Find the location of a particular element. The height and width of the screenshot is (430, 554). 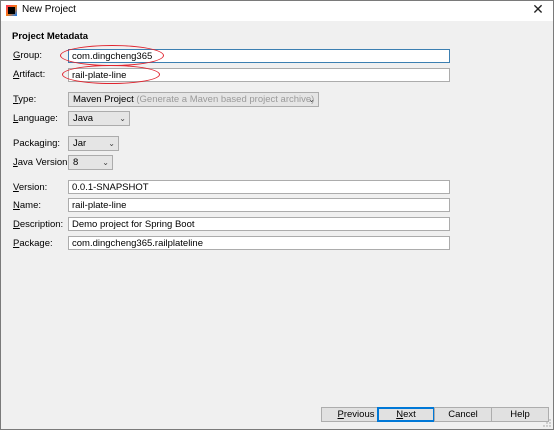

description-label: Description: is located at coordinates (38, 224).